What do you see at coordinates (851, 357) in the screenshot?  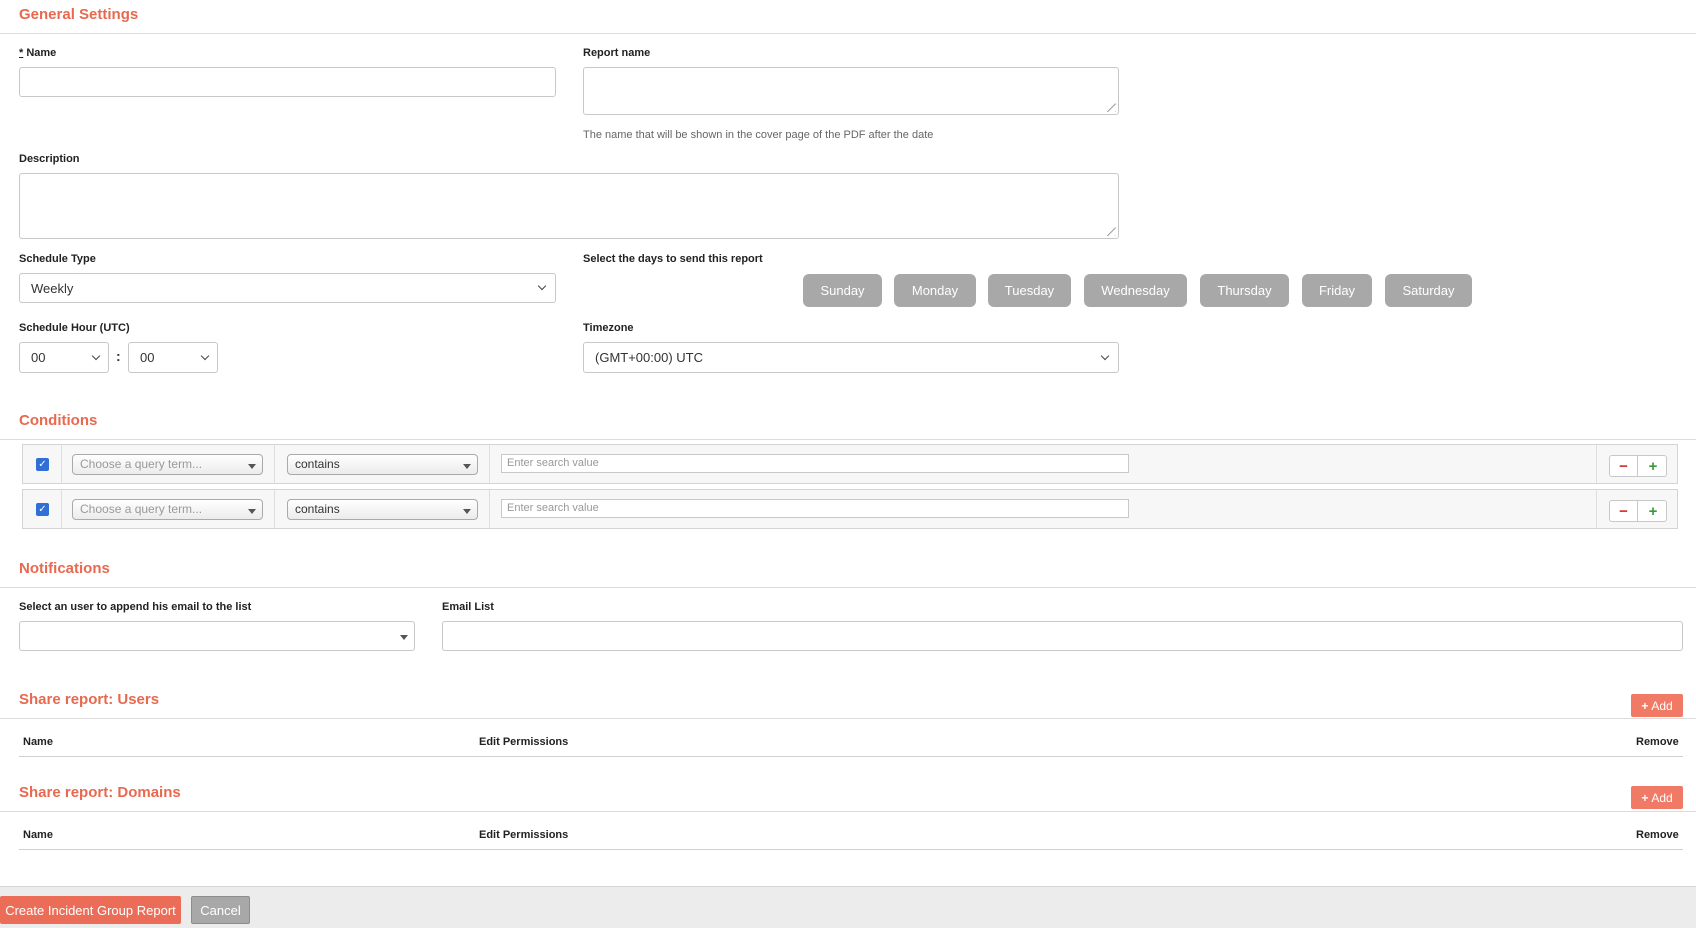 I see `timezone-select: (GMT+00:00) UTC` at bounding box center [851, 357].